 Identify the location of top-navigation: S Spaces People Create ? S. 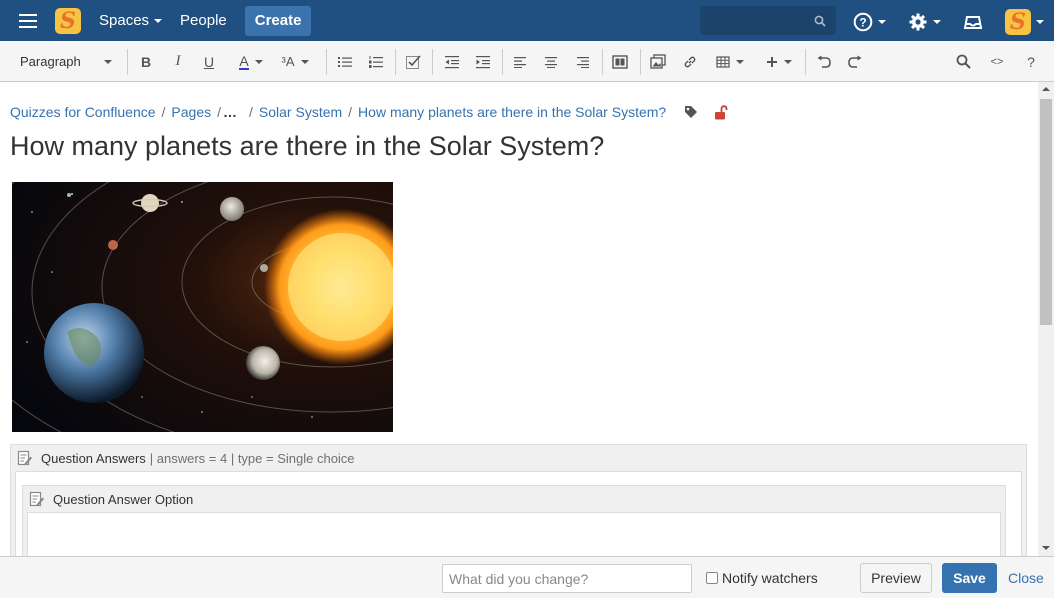
(527, 20).